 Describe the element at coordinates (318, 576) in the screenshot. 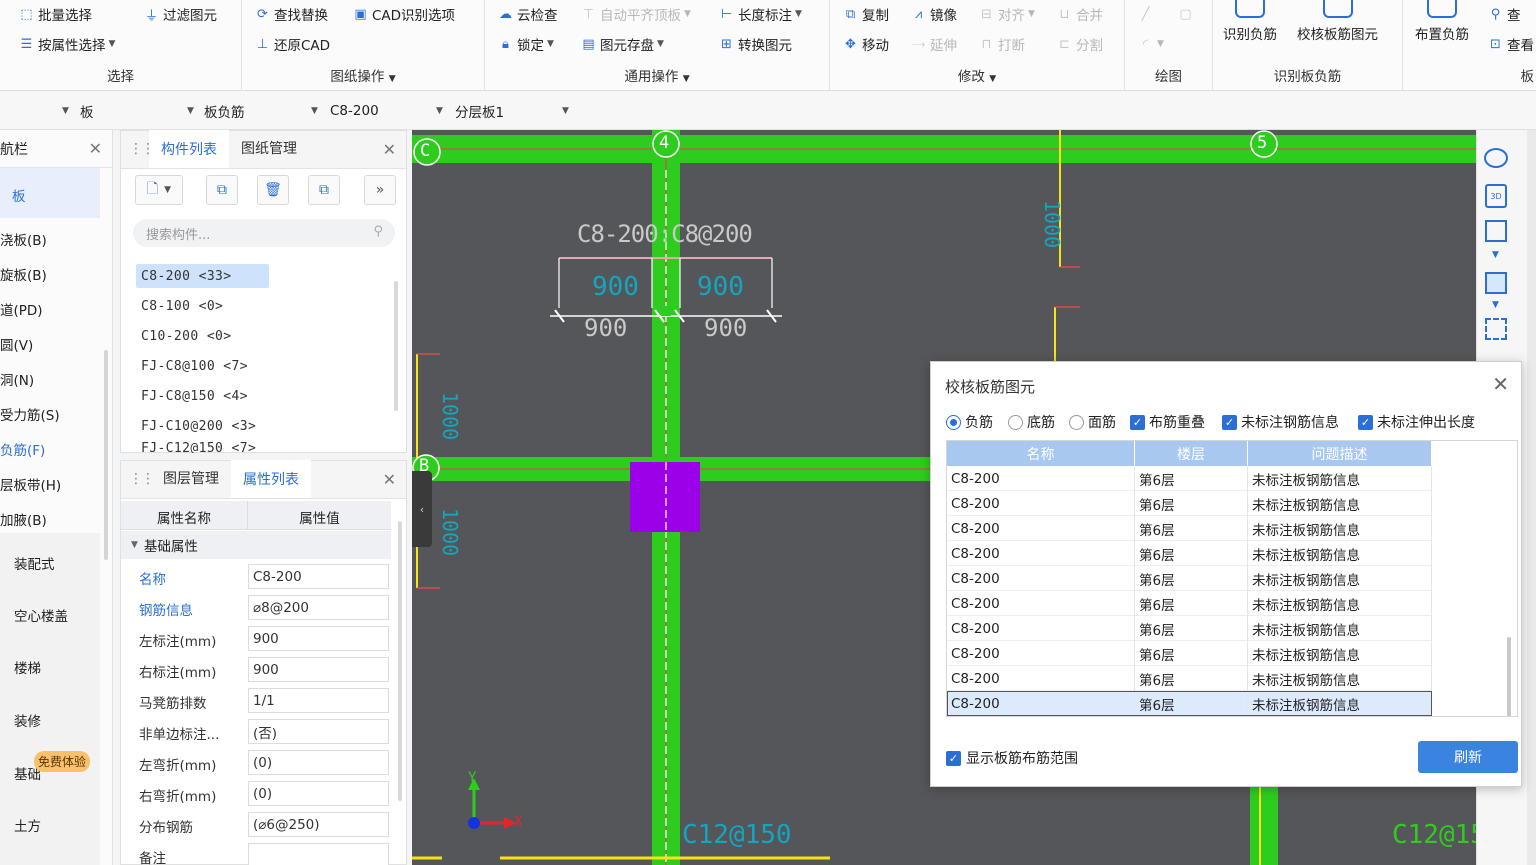

I see `property-value: C8-200` at that location.